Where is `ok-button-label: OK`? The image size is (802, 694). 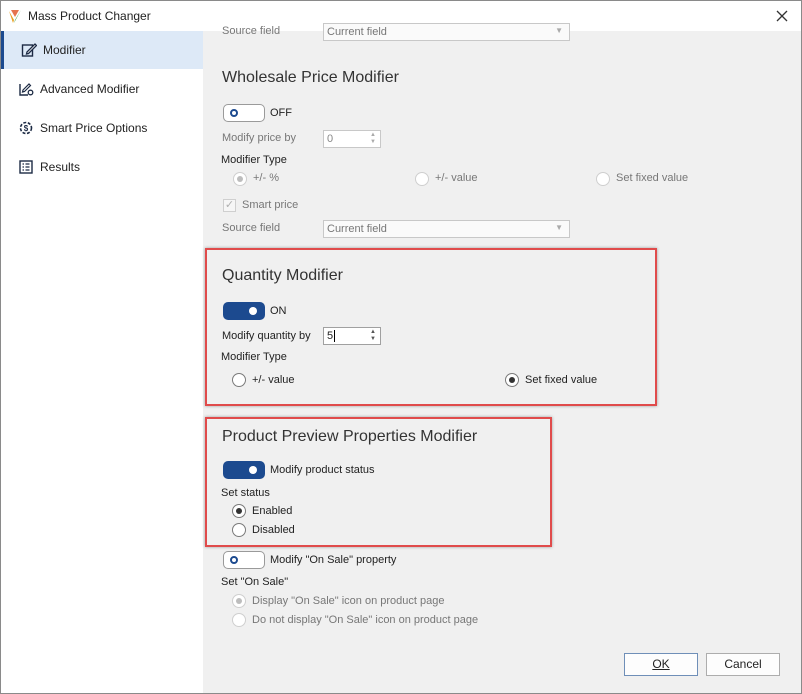
ok-button-label: OK is located at coordinates (661, 664).